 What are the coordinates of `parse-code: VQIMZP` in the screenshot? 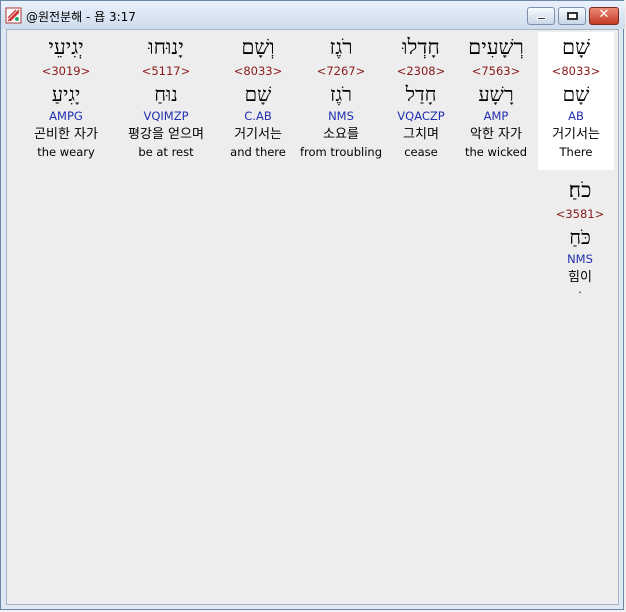 It's located at (166, 116).